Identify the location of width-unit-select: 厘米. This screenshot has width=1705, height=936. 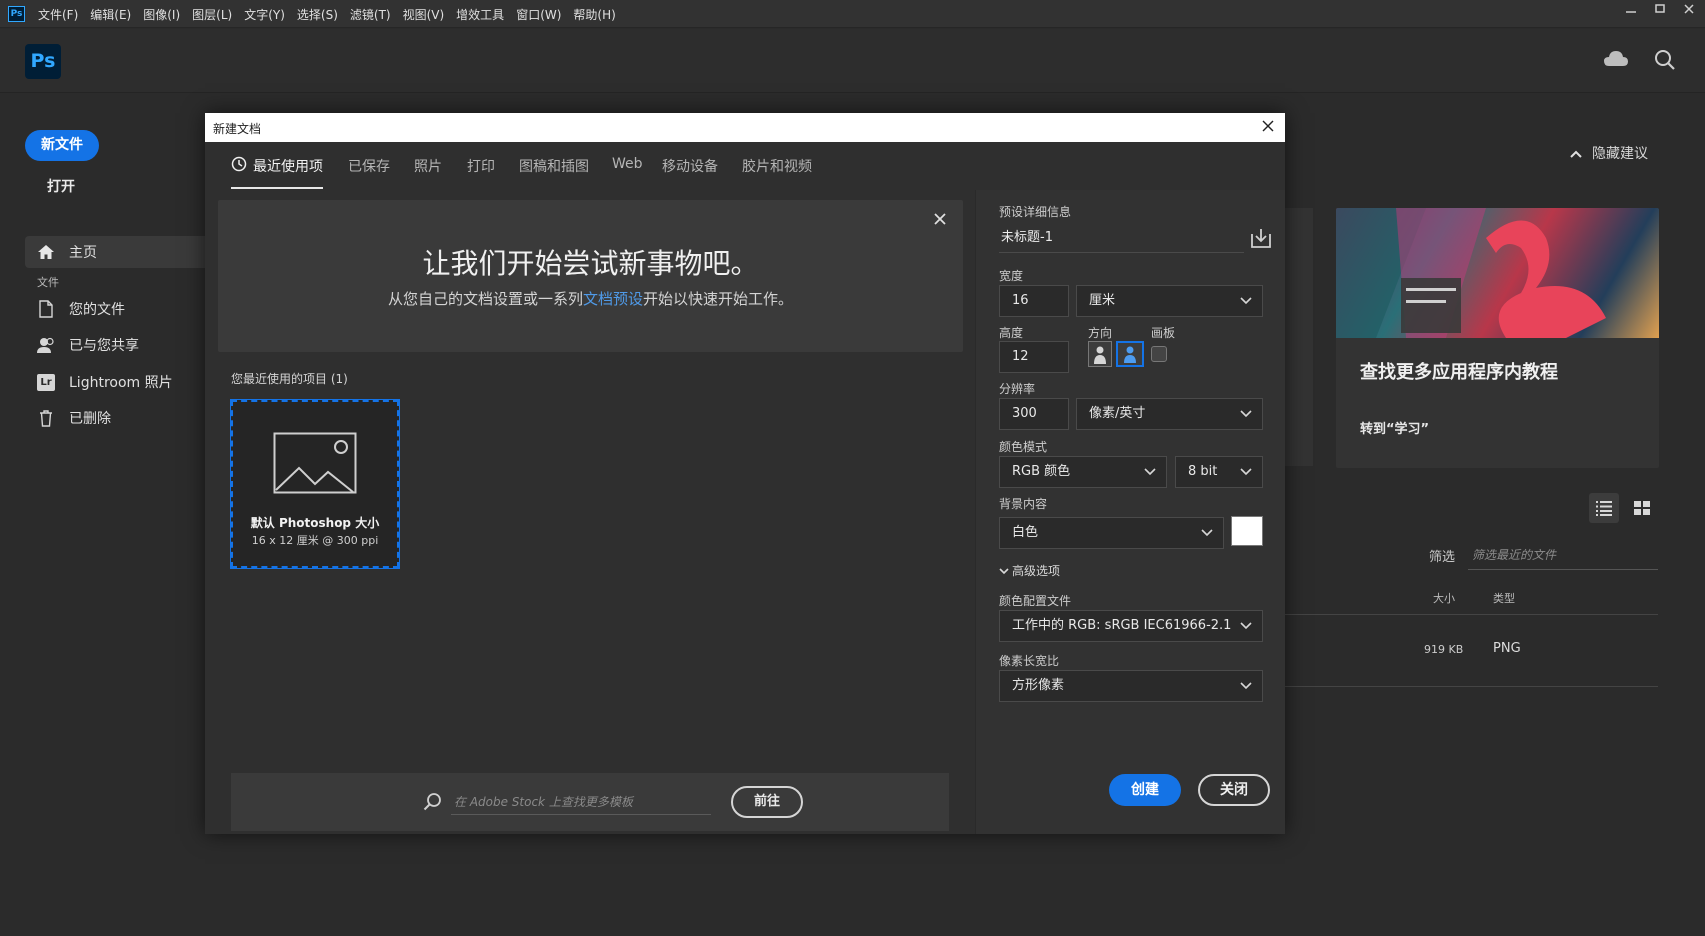
(1169, 301).